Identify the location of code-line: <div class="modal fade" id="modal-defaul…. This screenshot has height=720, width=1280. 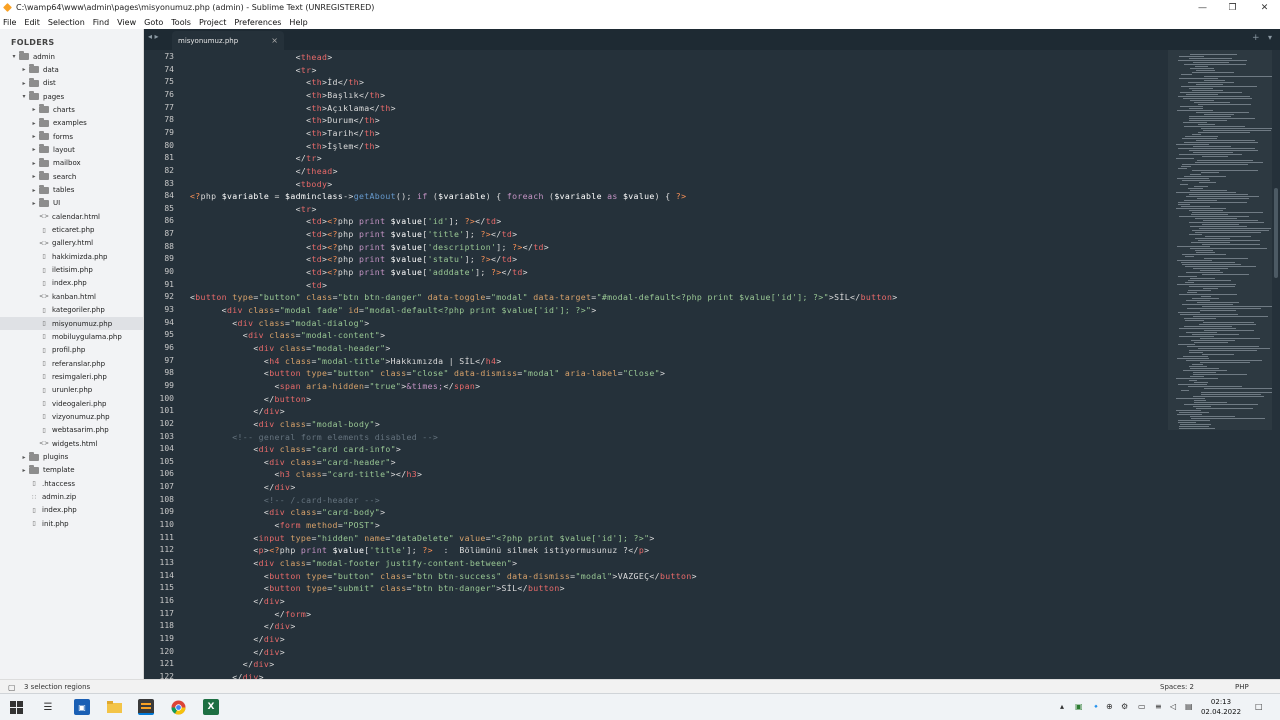
(393, 310).